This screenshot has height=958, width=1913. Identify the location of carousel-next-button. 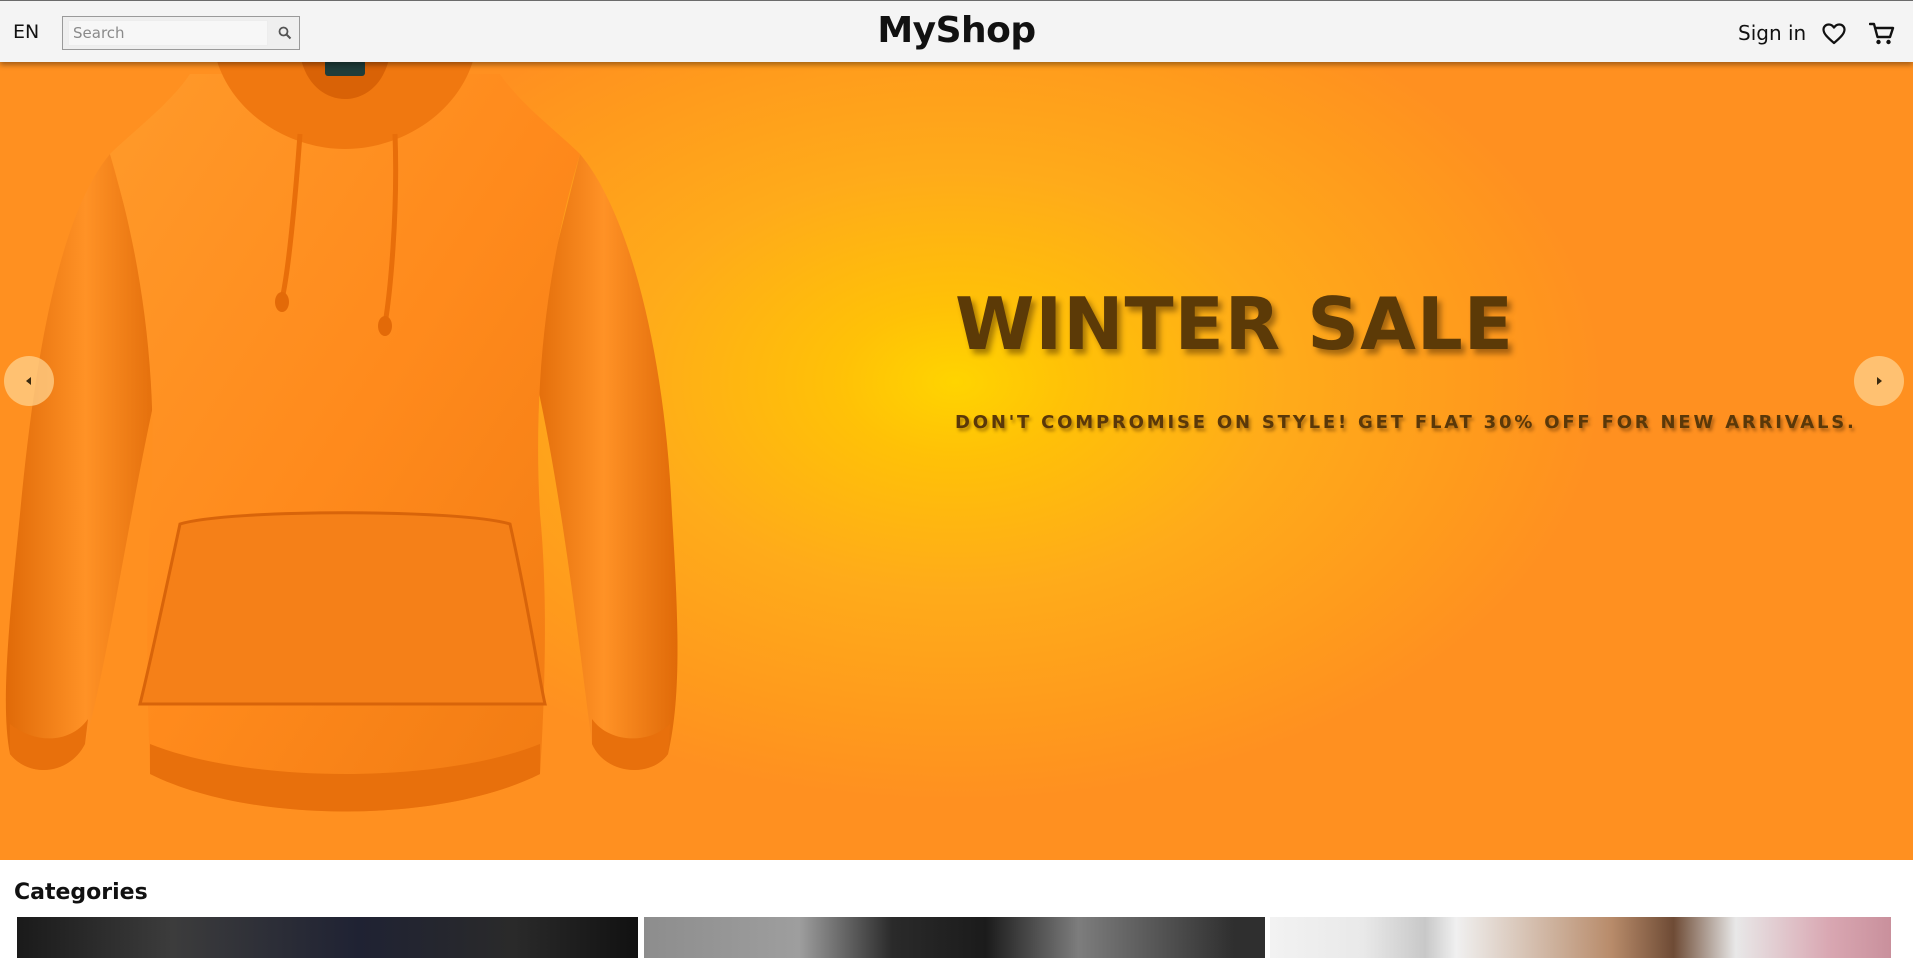
(1879, 381).